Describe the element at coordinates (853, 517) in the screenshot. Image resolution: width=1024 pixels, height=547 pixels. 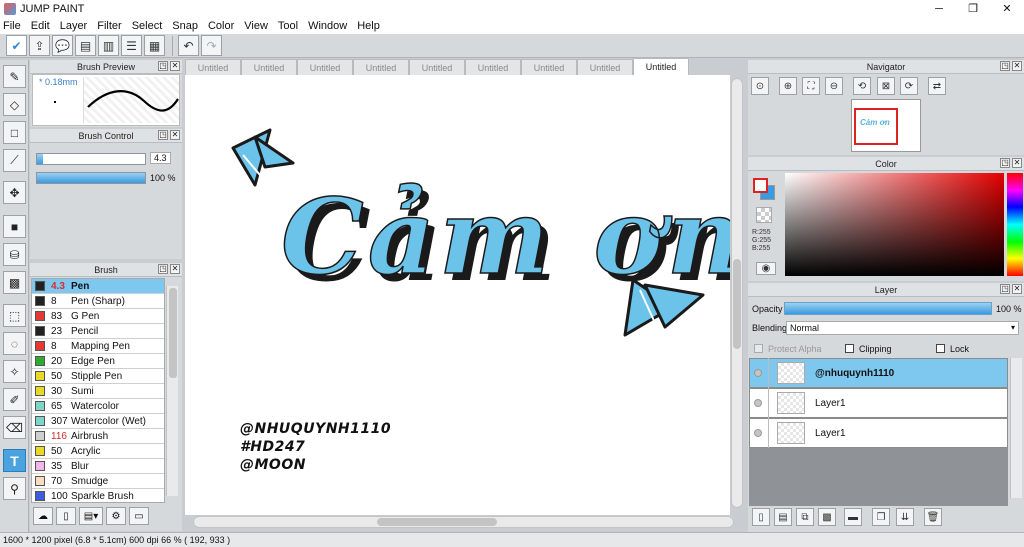
I see `new-folder-button: ▬` at that location.